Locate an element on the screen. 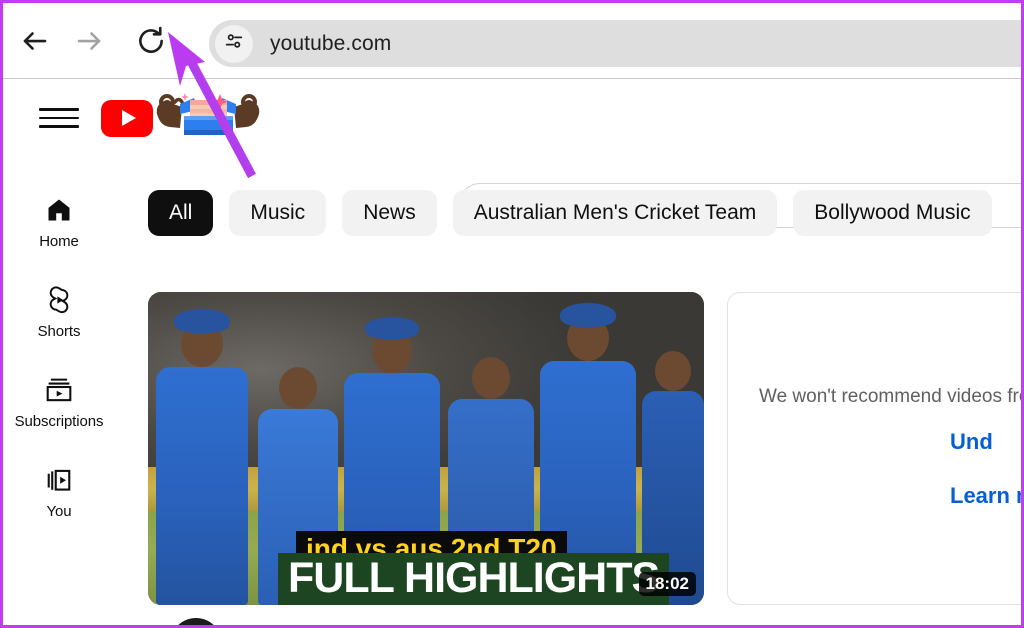 The image size is (1024, 628). chip-label: Music is located at coordinates (278, 212).